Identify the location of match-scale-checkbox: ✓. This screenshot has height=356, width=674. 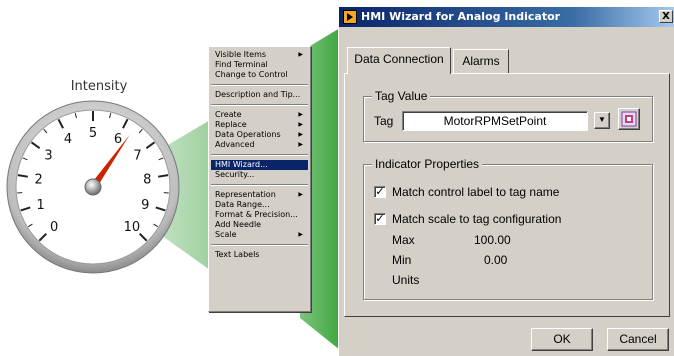
(380, 219).